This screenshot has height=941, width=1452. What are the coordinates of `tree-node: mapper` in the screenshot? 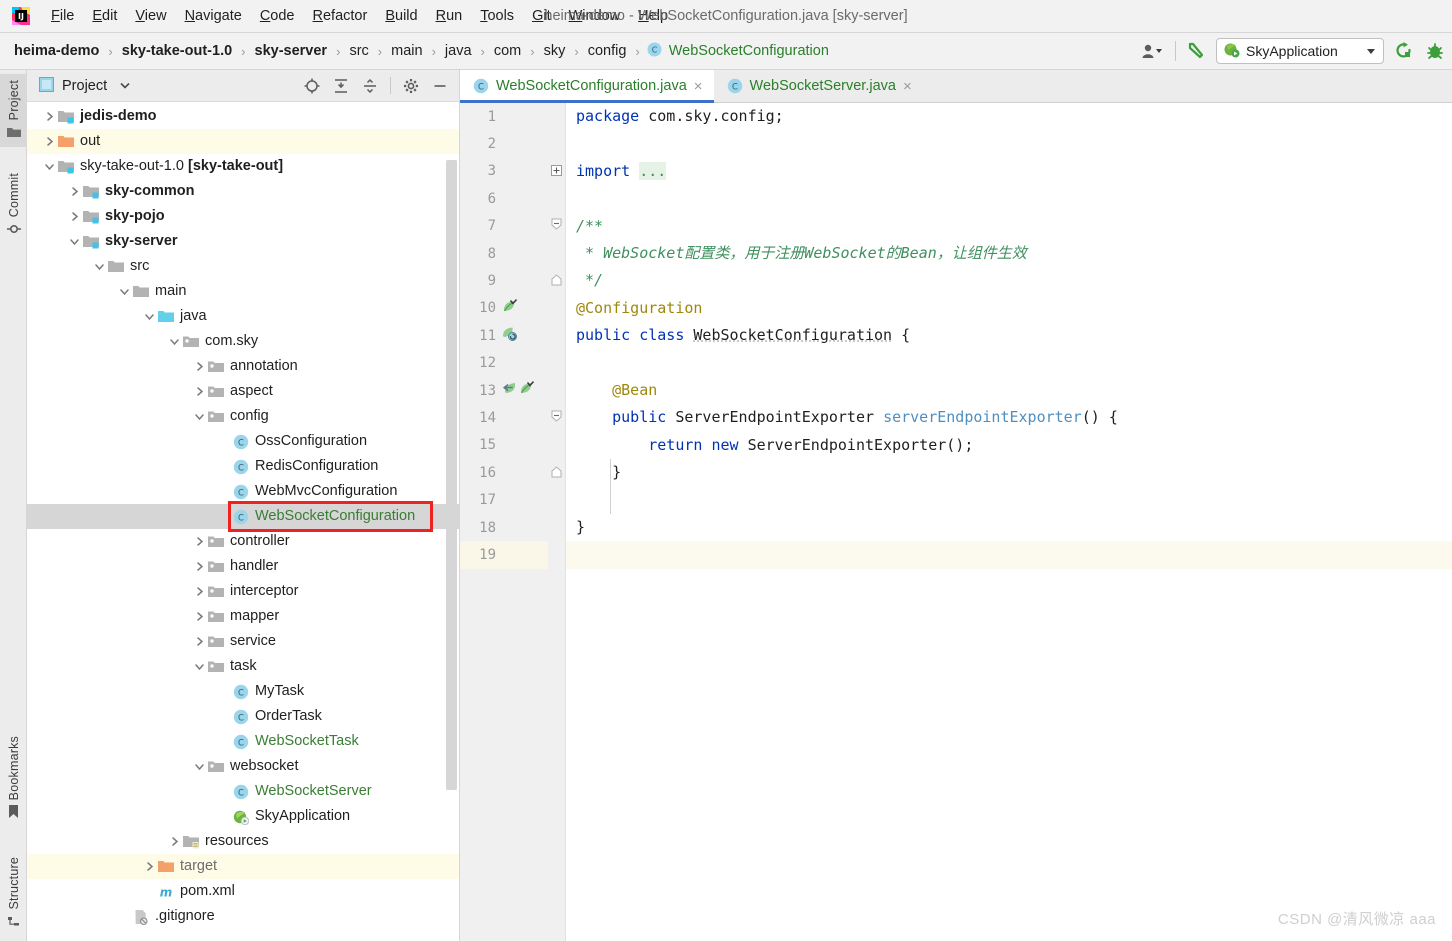 It's located at (243, 616).